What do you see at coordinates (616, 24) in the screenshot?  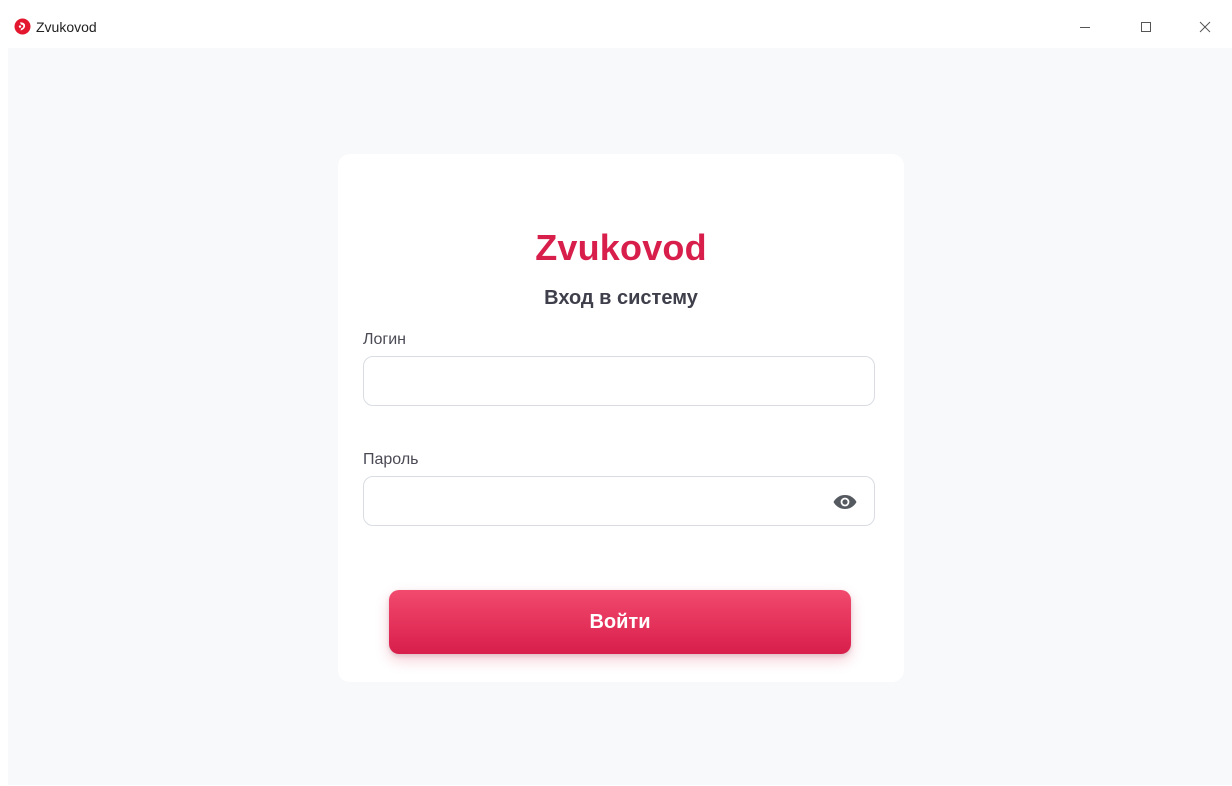 I see `title-bar: Zvukovod` at bounding box center [616, 24].